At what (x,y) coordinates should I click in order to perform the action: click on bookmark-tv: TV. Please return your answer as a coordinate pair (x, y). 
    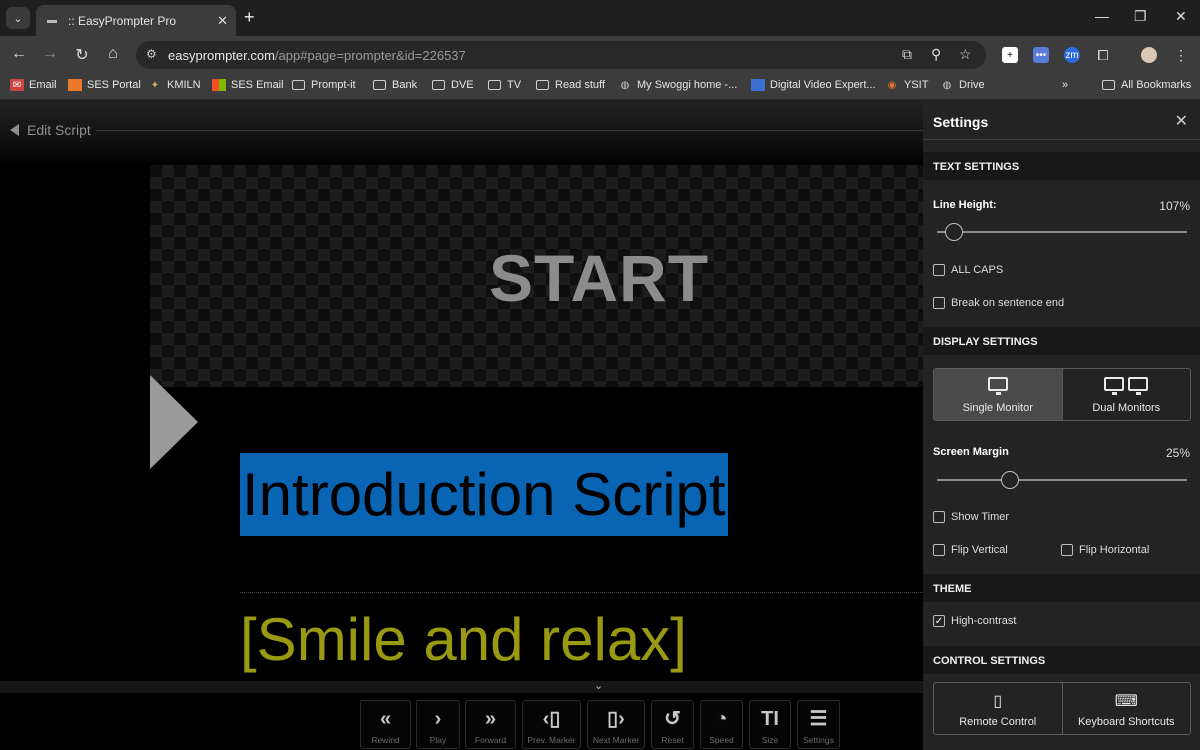
    Looking at the image, I should click on (504, 85).